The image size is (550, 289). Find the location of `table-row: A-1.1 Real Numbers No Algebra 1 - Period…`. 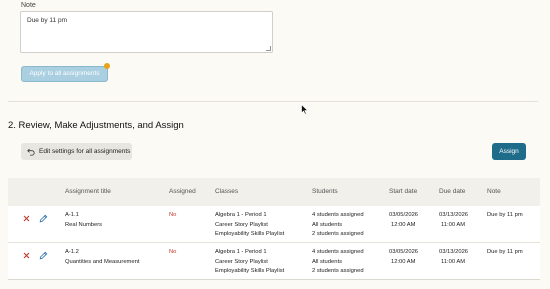

table-row: A-1.1 Real Numbers No Algebra 1 - Period… is located at coordinates (274, 224).